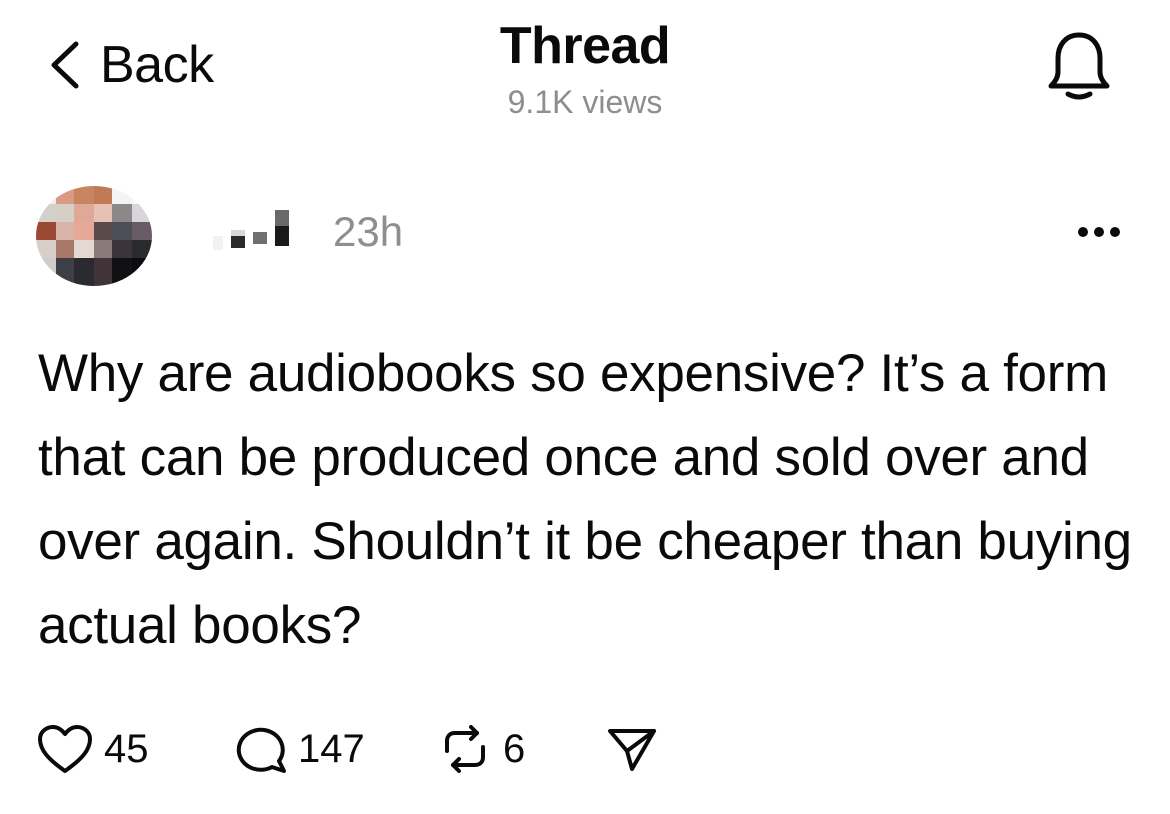 The width and height of the screenshot is (1170, 814). Describe the element at coordinates (157, 65) in the screenshot. I see `back-label: Back` at that location.